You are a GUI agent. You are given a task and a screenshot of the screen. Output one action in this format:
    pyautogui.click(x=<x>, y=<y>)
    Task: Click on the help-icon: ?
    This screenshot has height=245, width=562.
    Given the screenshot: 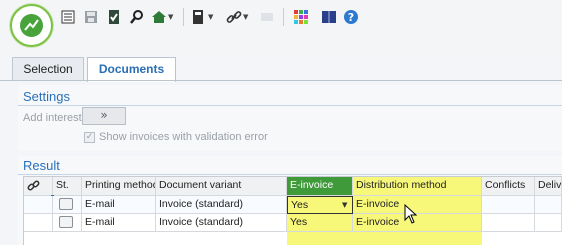 What is the action you would take?
    pyautogui.click(x=351, y=17)
    